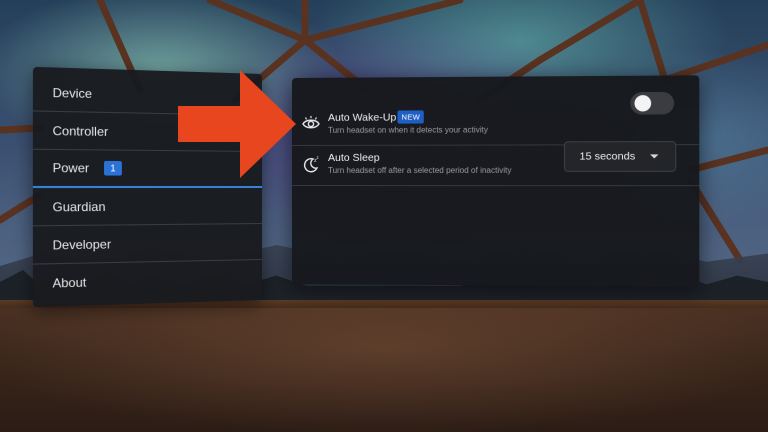  Describe the element at coordinates (643, 103) in the screenshot. I see `toggle-knob` at that location.